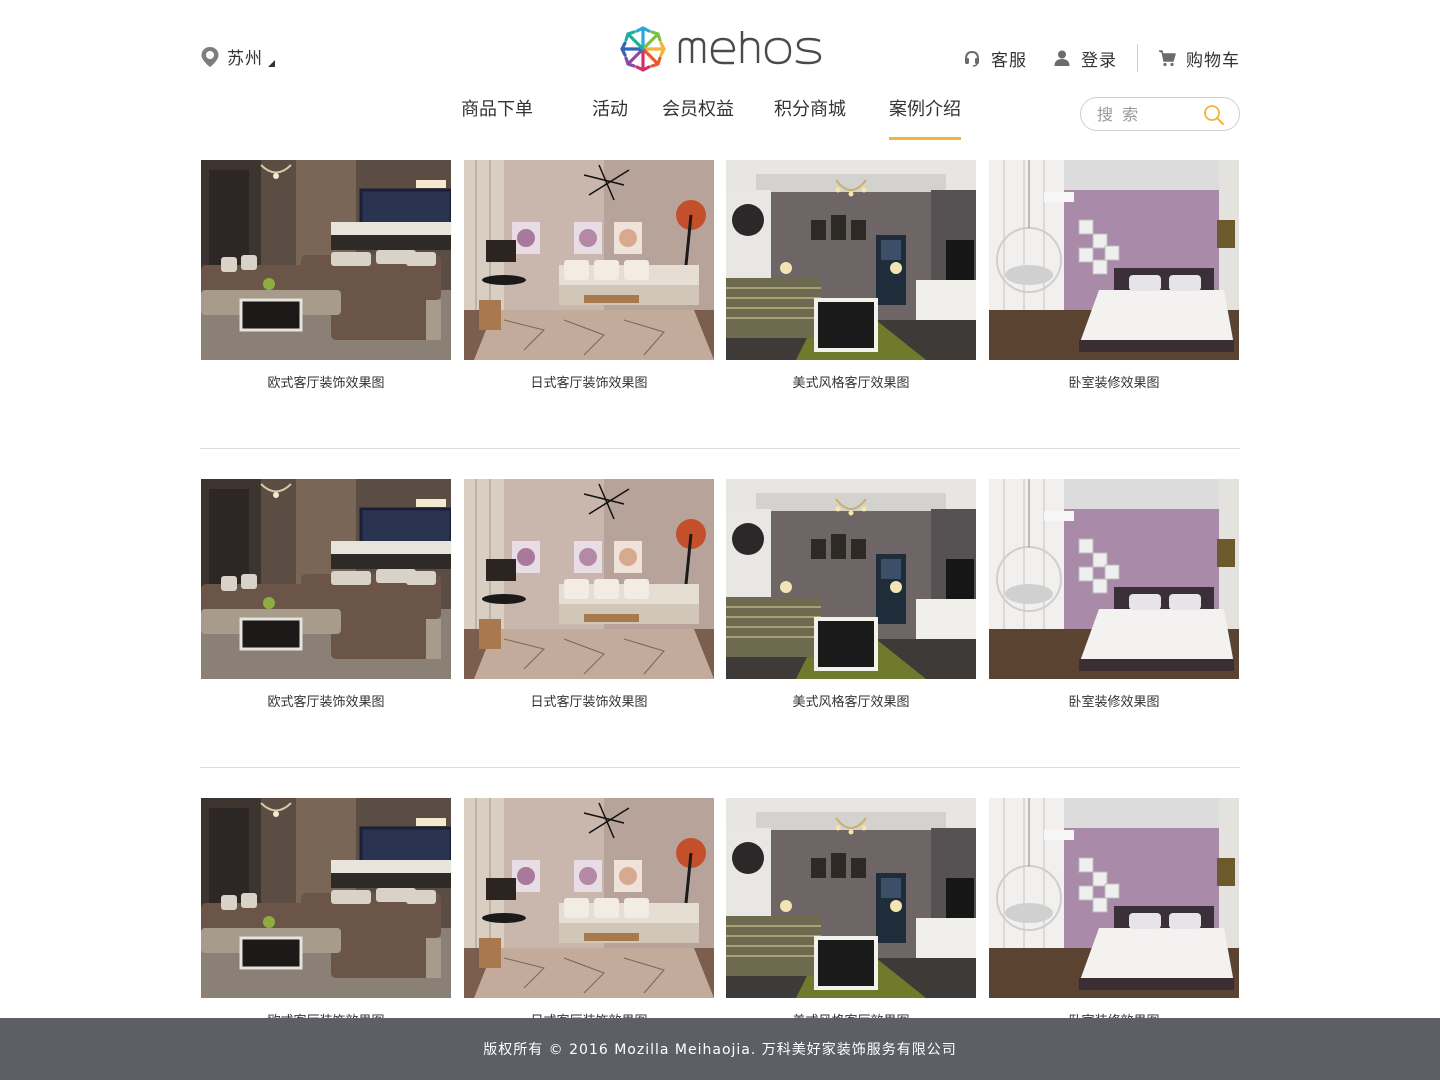 This screenshot has height=1080, width=1440. I want to click on search-box, so click(1160, 114).